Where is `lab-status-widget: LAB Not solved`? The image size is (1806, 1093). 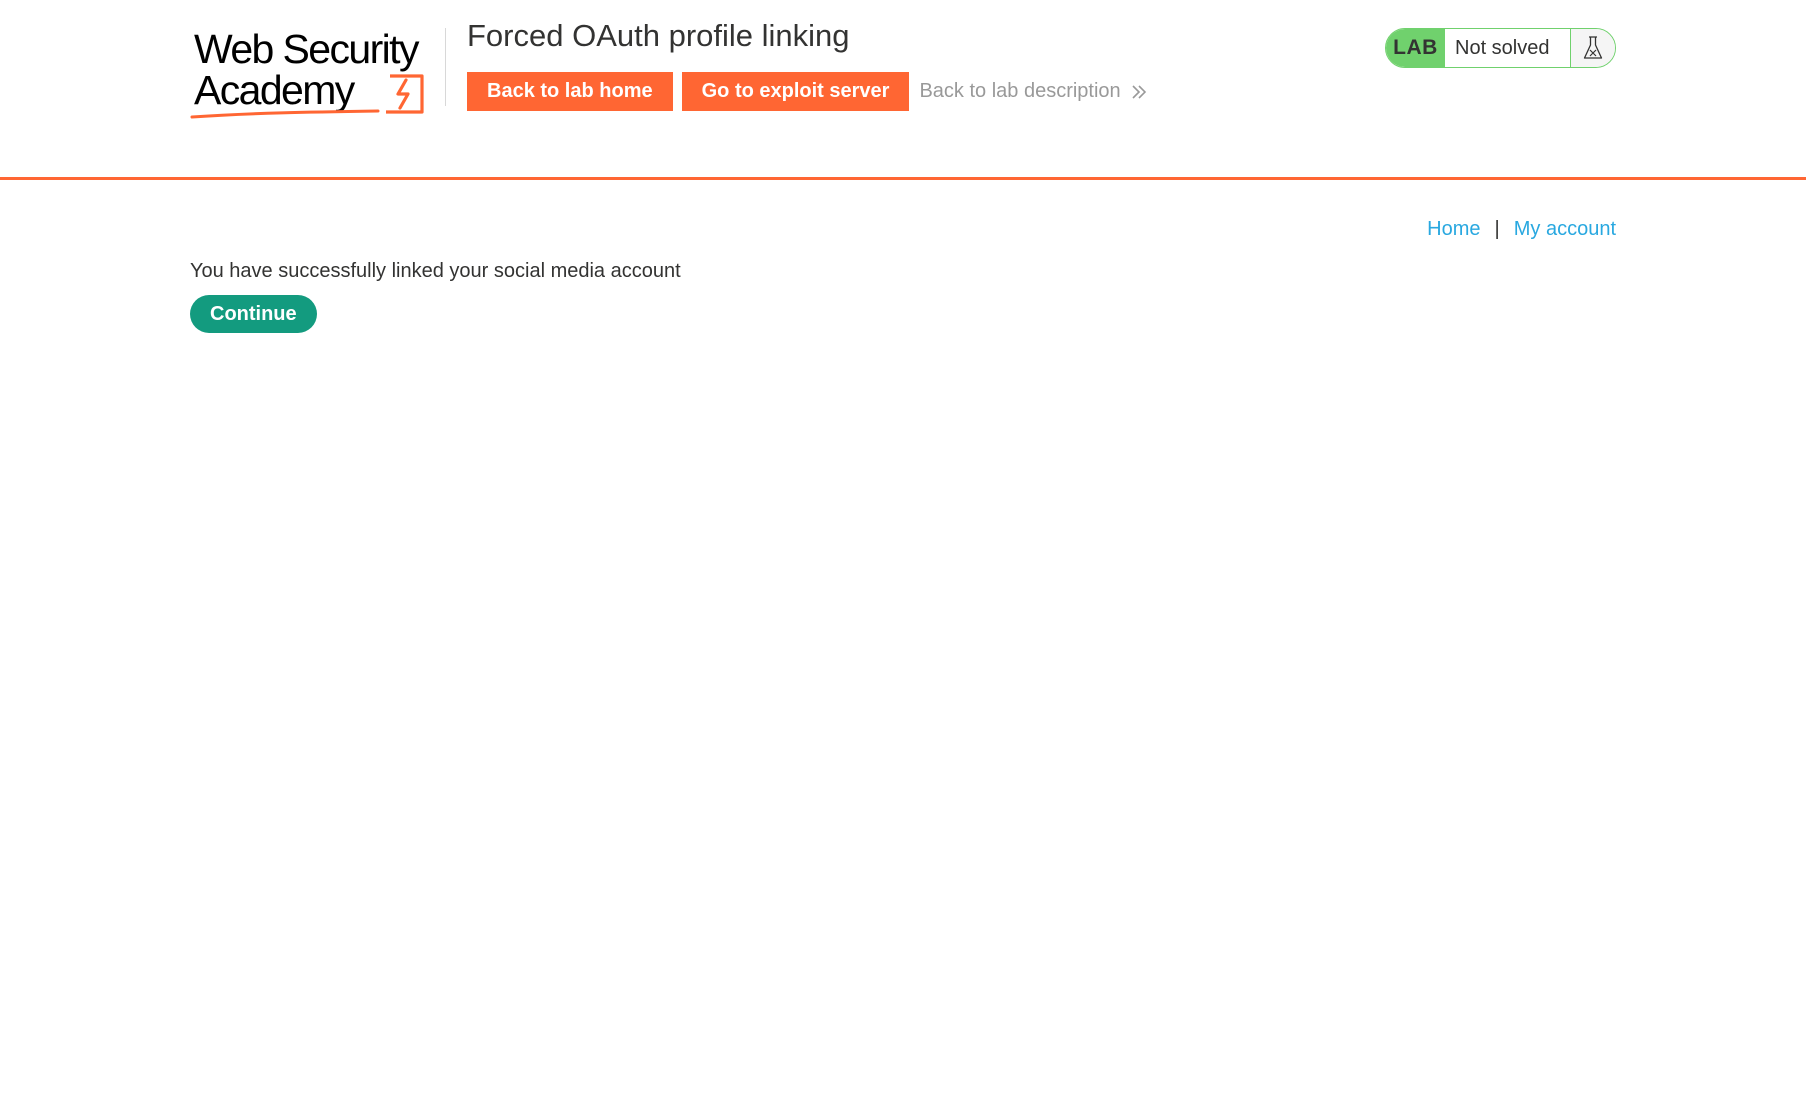 lab-status-widget: LAB Not solved is located at coordinates (1500, 48).